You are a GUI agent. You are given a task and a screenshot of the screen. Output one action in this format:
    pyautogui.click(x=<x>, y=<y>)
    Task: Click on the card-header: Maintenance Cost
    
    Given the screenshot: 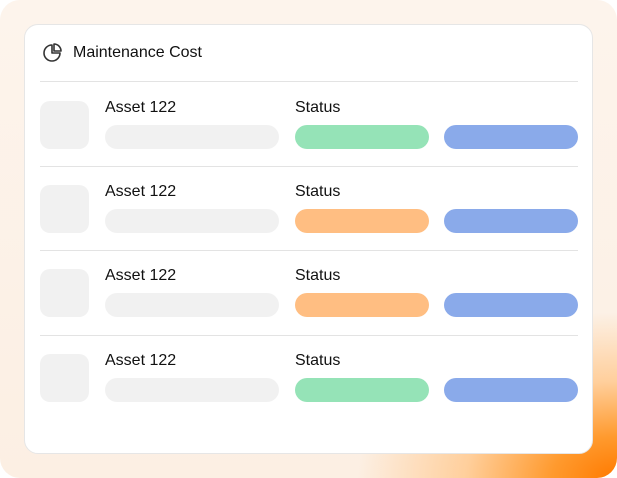 What is the action you would take?
    pyautogui.click(x=121, y=53)
    